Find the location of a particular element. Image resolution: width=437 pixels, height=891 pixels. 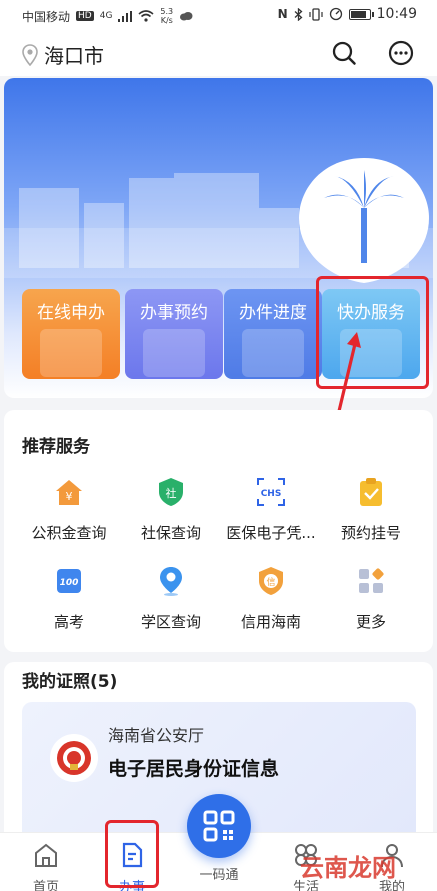

city-selector: 海口市 is located at coordinates (63, 54).